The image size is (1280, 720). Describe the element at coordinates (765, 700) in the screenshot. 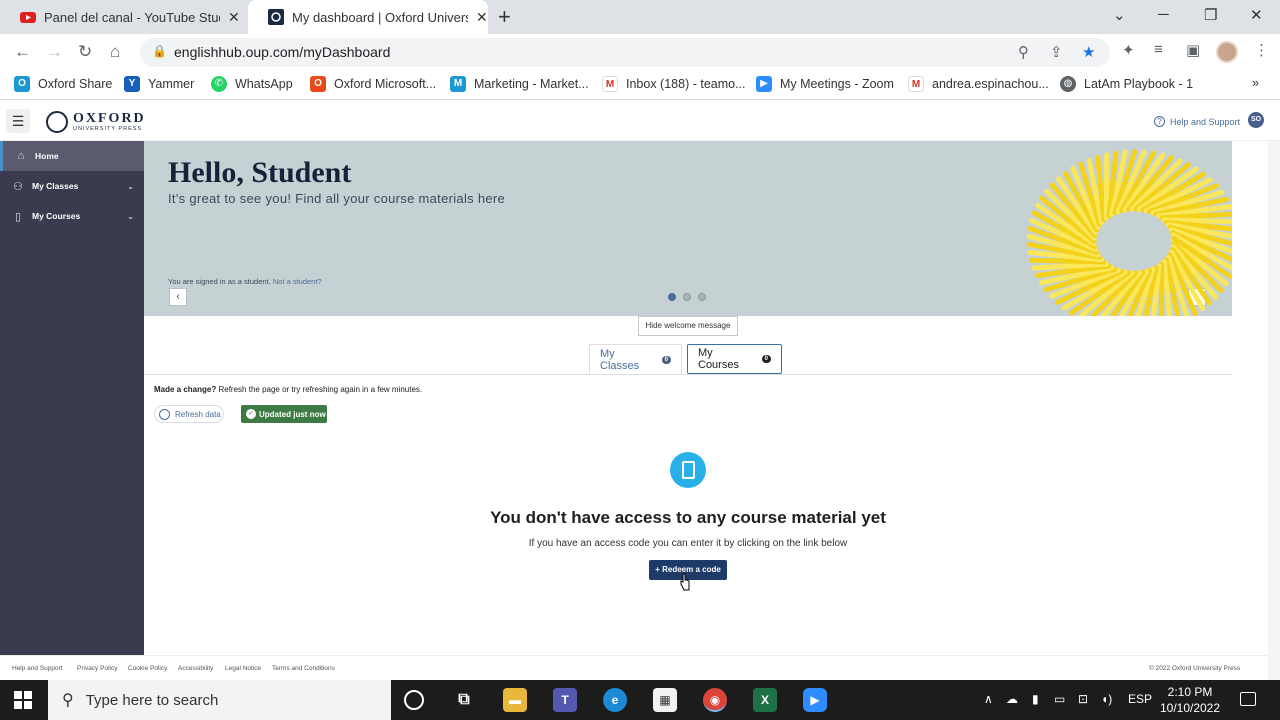

I see `excel-icon: X` at that location.